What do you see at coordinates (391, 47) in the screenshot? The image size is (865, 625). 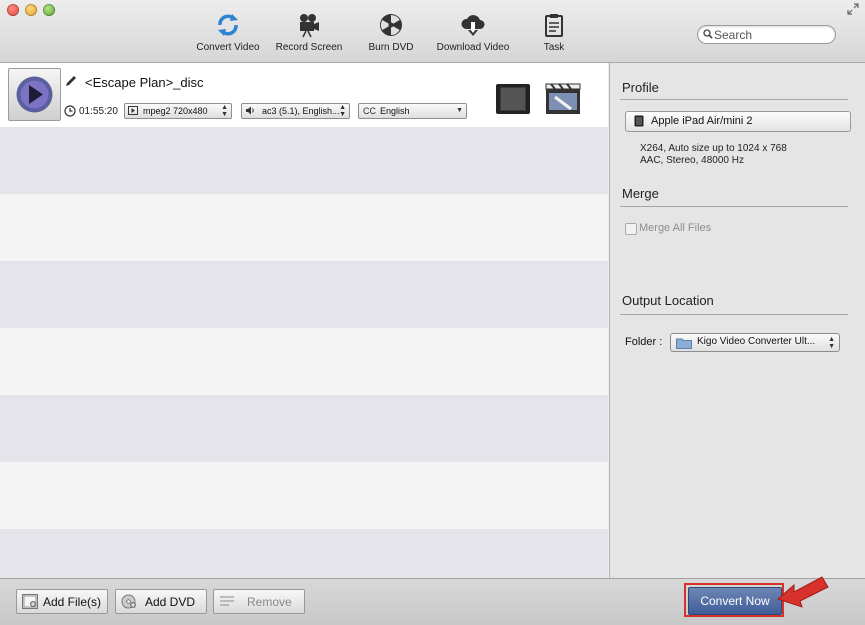 I see `burn-dvd-label: Burn DVD` at bounding box center [391, 47].